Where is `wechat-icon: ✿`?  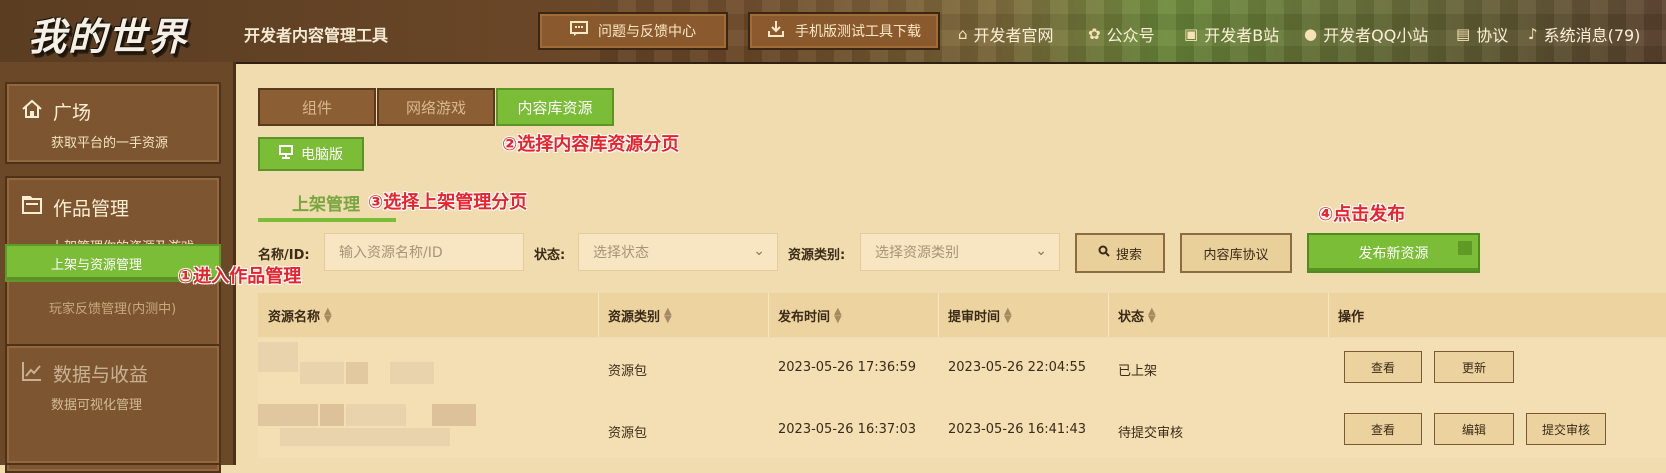 wechat-icon: ✿ is located at coordinates (1094, 34).